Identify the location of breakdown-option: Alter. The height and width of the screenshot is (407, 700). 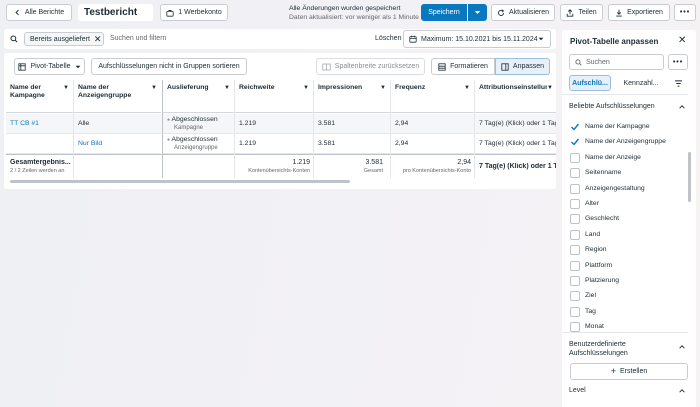
(625, 205).